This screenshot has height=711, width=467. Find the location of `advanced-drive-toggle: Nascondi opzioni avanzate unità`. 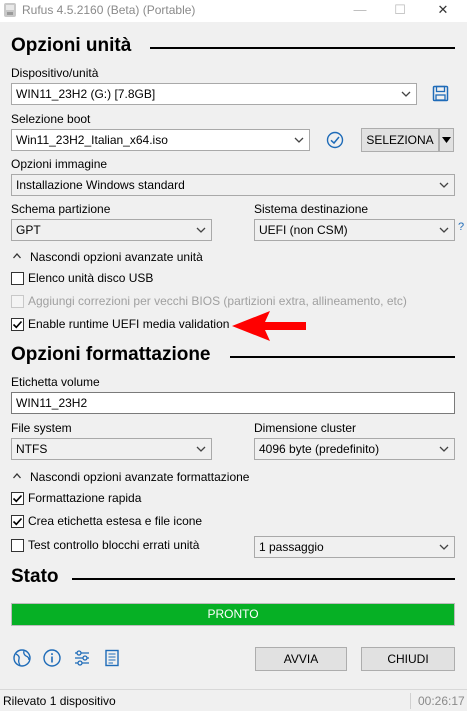

advanced-drive-toggle: Nascondi opzioni avanzate unità is located at coordinates (116, 257).